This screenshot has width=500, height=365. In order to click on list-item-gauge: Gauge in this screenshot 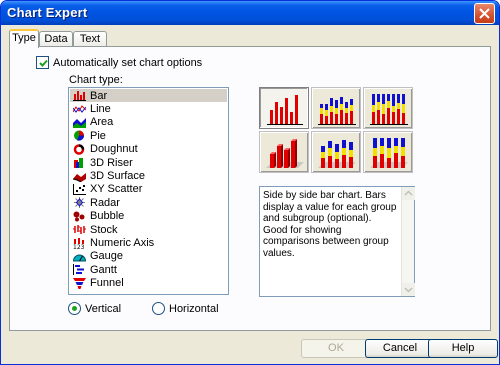, I will do `click(148, 256)`.